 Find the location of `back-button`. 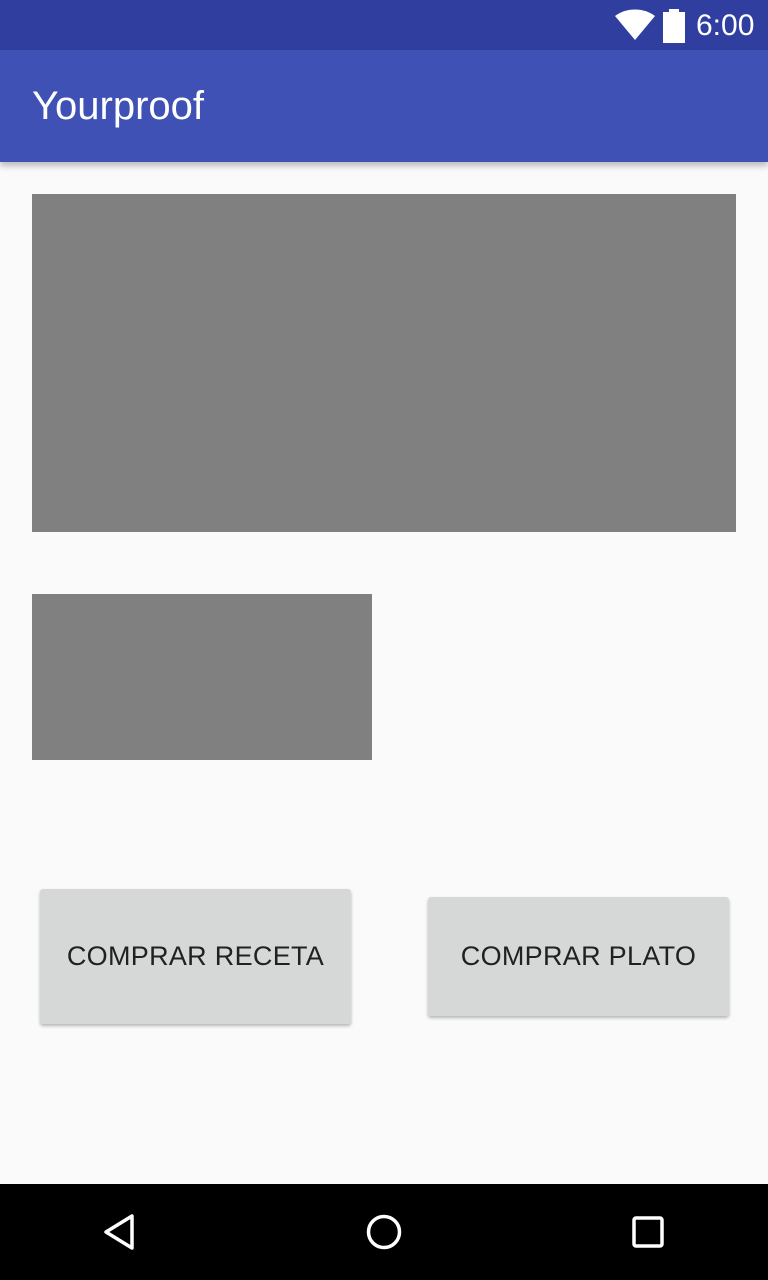

back-button is located at coordinates (120, 1232).